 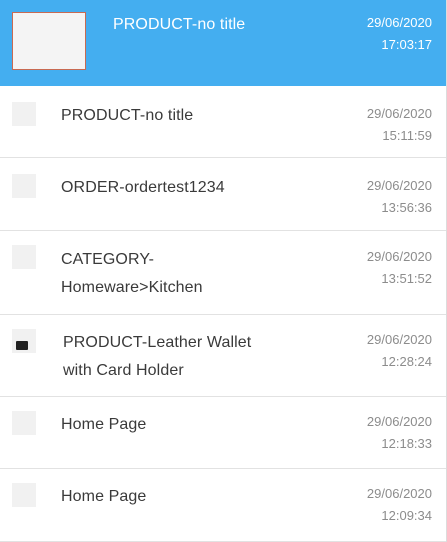 What do you see at coordinates (223, 122) in the screenshot?
I see `list-item: PRODUCT-no title 29/06/2020 15:11:59` at bounding box center [223, 122].